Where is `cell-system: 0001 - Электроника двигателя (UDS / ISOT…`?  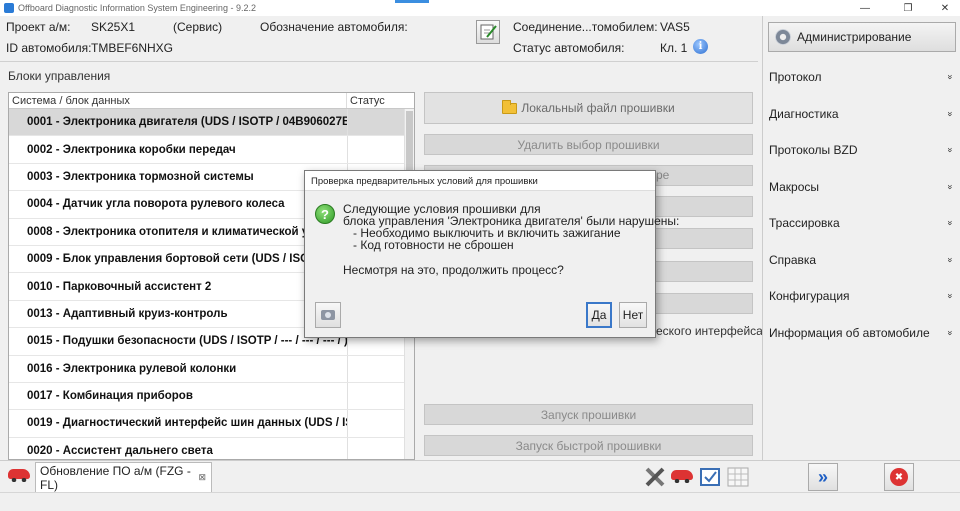 cell-system: 0001 - Электроника двигателя (UDS / ISOT… is located at coordinates (187, 122).